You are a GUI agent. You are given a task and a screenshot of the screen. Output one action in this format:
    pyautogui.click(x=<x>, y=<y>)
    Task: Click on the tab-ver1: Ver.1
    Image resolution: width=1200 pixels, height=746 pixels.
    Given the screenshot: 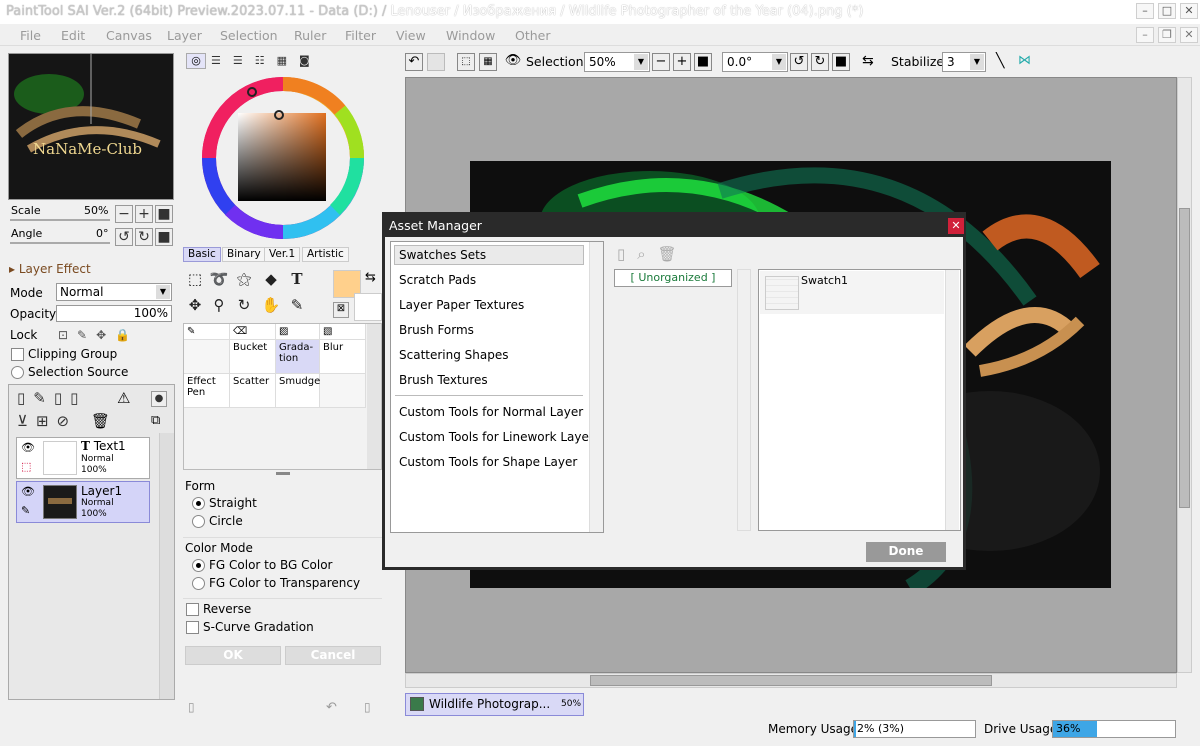 What is the action you would take?
    pyautogui.click(x=282, y=254)
    